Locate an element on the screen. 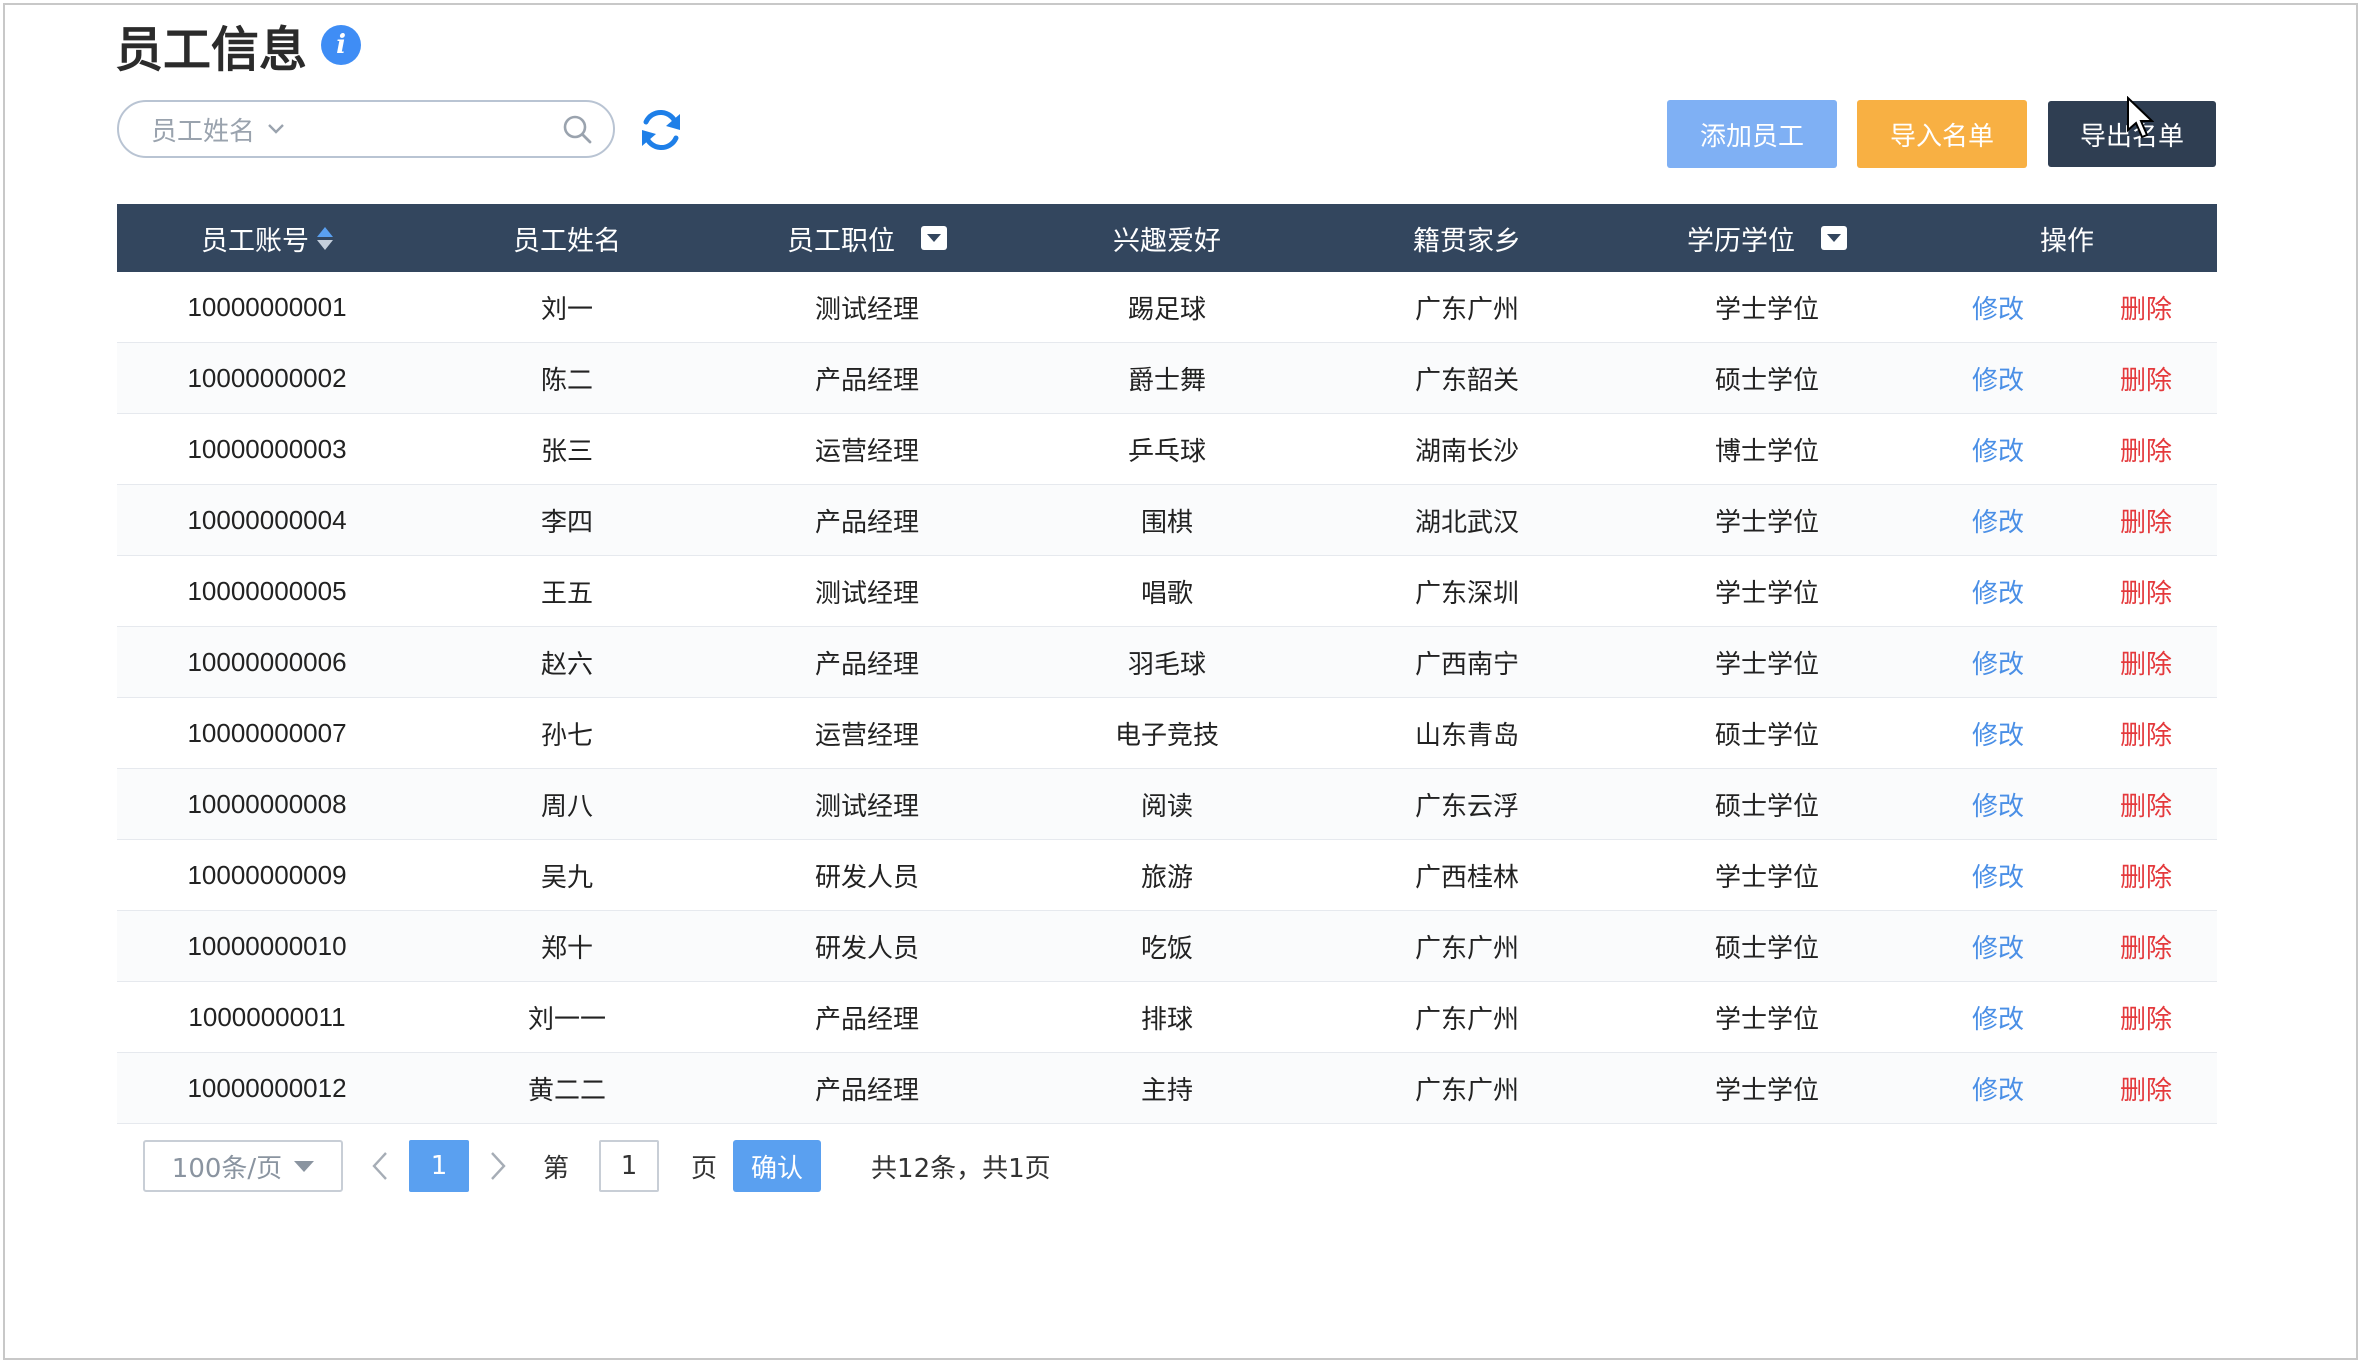 The width and height of the screenshot is (2365, 1365). page-header: 员工信息 i is located at coordinates (238, 46).